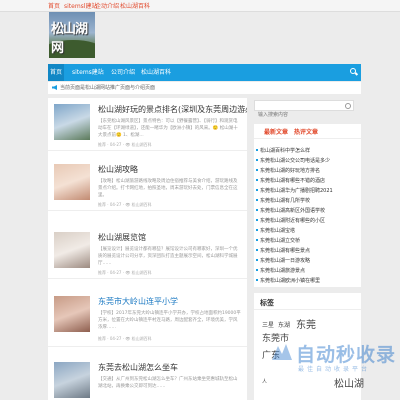  Describe the element at coordinates (118, 169) in the screenshot. I see `post-title: 松山湖攻略` at that location.